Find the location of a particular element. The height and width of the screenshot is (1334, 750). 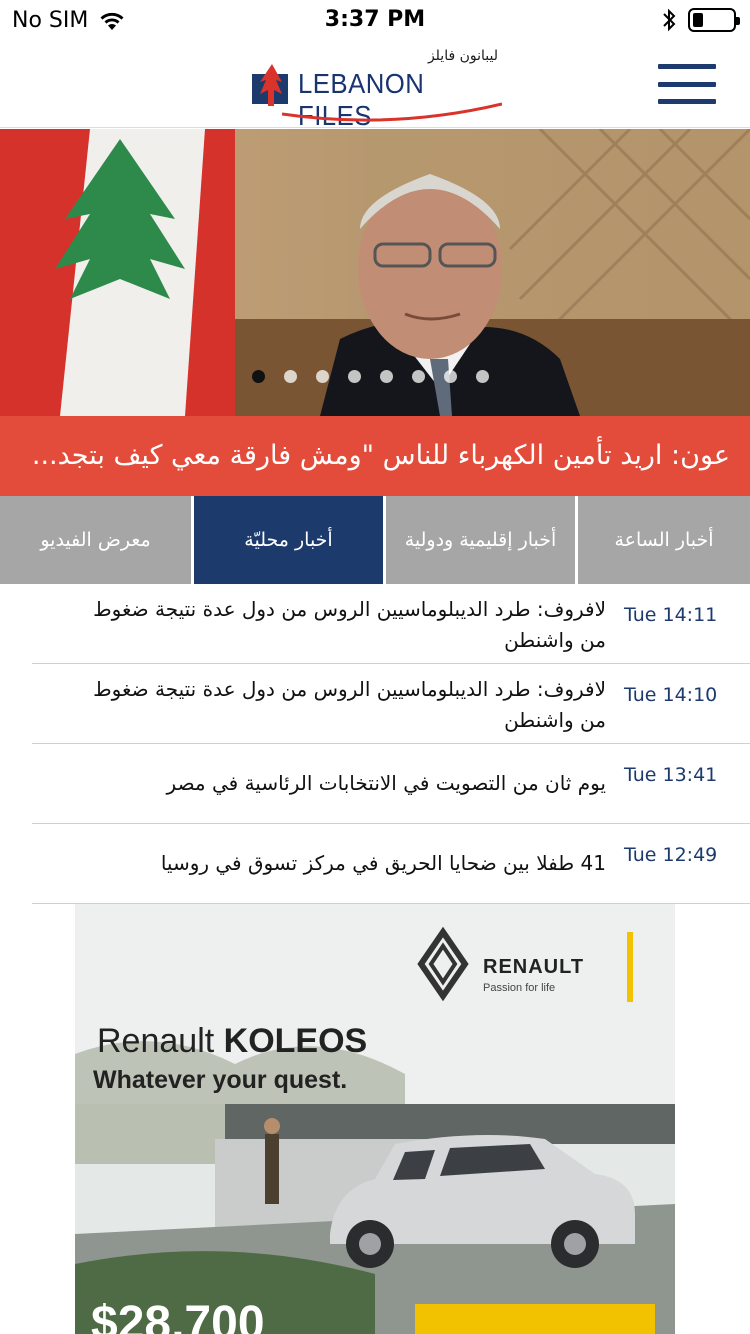

app-header: ليبانون فايلز LEBANON FILES is located at coordinates (375, 85).